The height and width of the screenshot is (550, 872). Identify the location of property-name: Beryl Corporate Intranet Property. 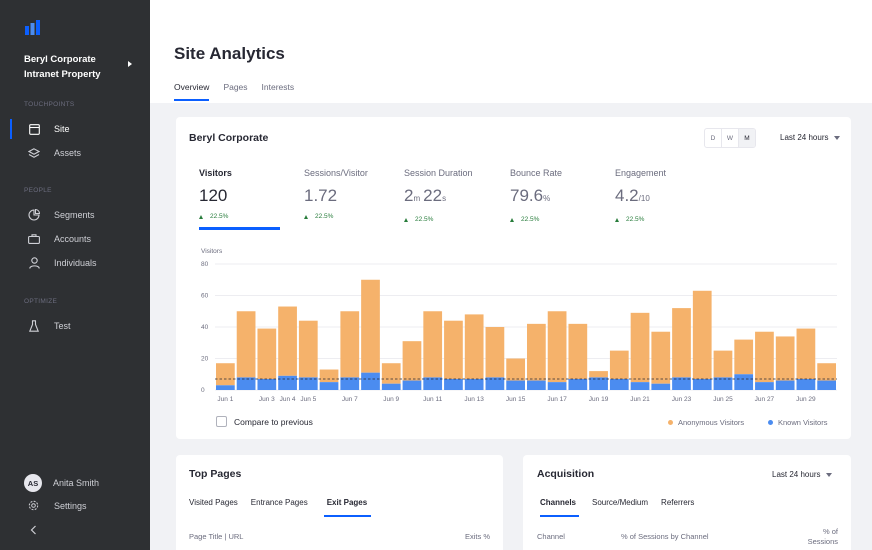
(74, 67).